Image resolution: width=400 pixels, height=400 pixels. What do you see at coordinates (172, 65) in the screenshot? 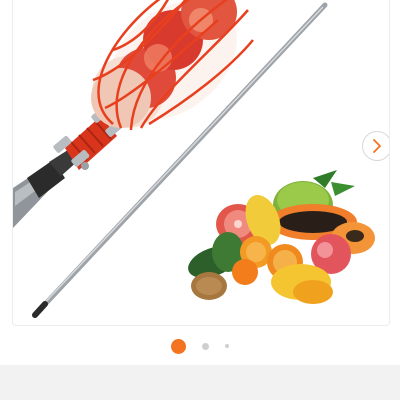
I see `fruit-basket` at bounding box center [172, 65].